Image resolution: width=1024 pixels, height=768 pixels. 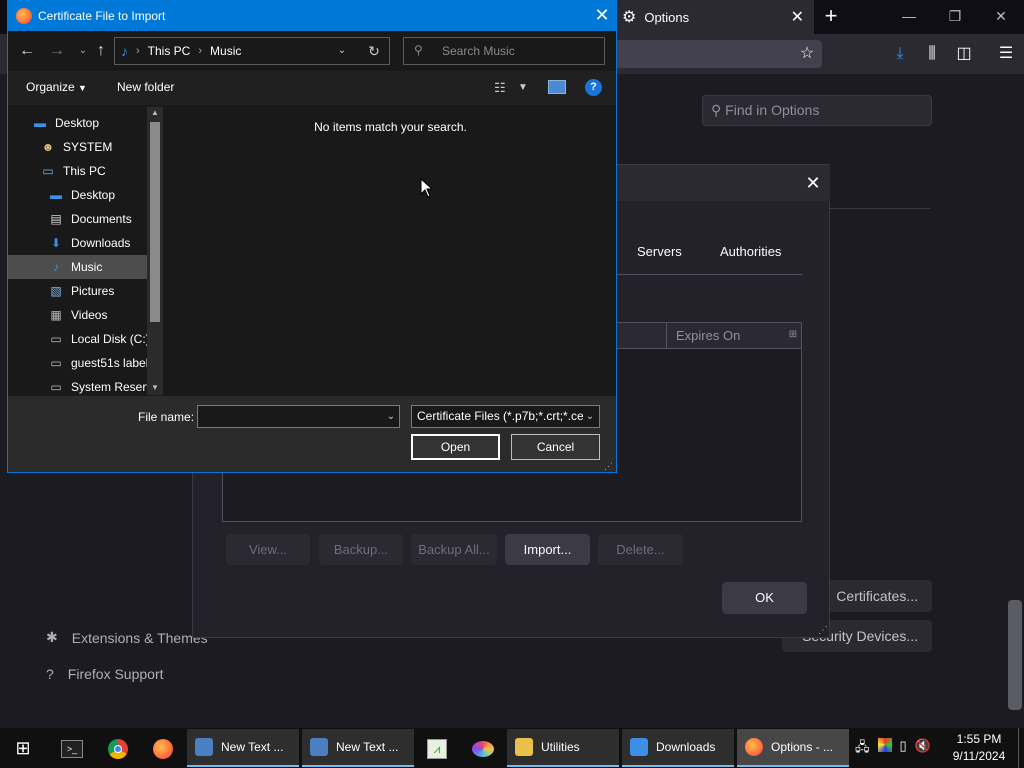 I want to click on sidebar-item-label: Extensions & Themes, so click(x=139, y=637).